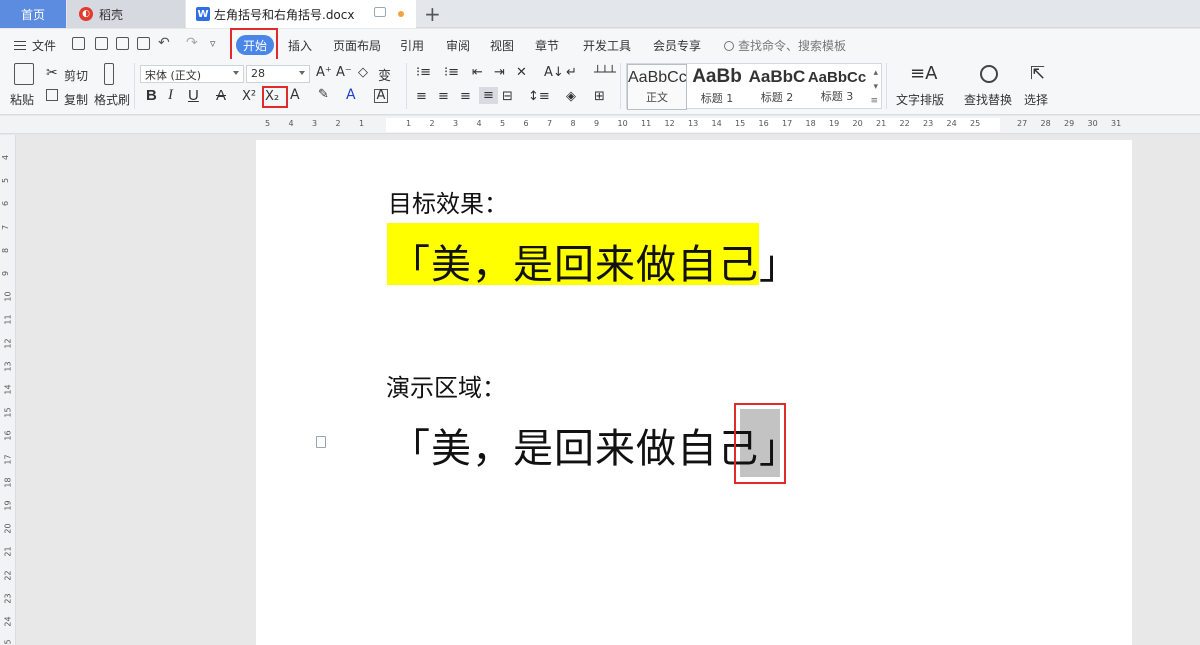  Describe the element at coordinates (499, 72) in the screenshot. I see `increase-indent-icon: ⇥` at that location.